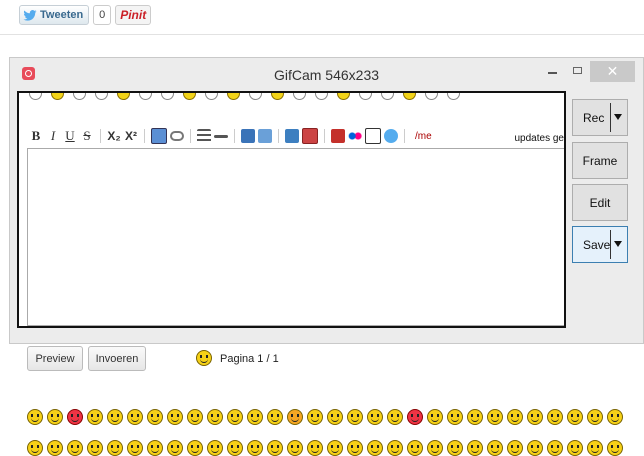  What do you see at coordinates (310, 136) in the screenshot?
I see `help-icon` at bounding box center [310, 136].